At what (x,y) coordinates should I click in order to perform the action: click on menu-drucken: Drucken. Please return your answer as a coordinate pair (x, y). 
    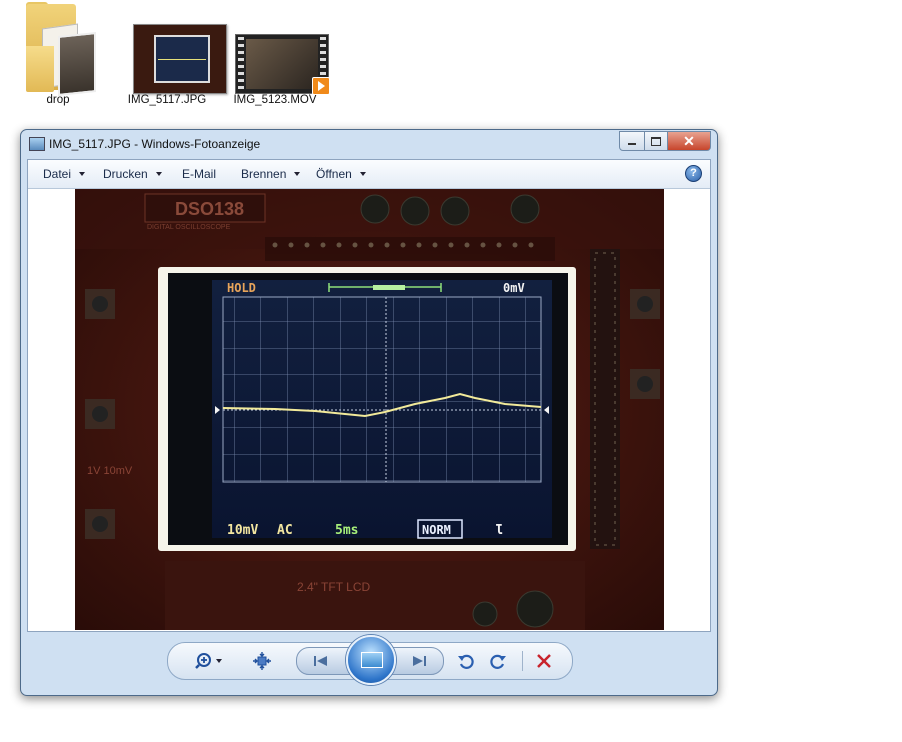
    Looking at the image, I should click on (132, 174).